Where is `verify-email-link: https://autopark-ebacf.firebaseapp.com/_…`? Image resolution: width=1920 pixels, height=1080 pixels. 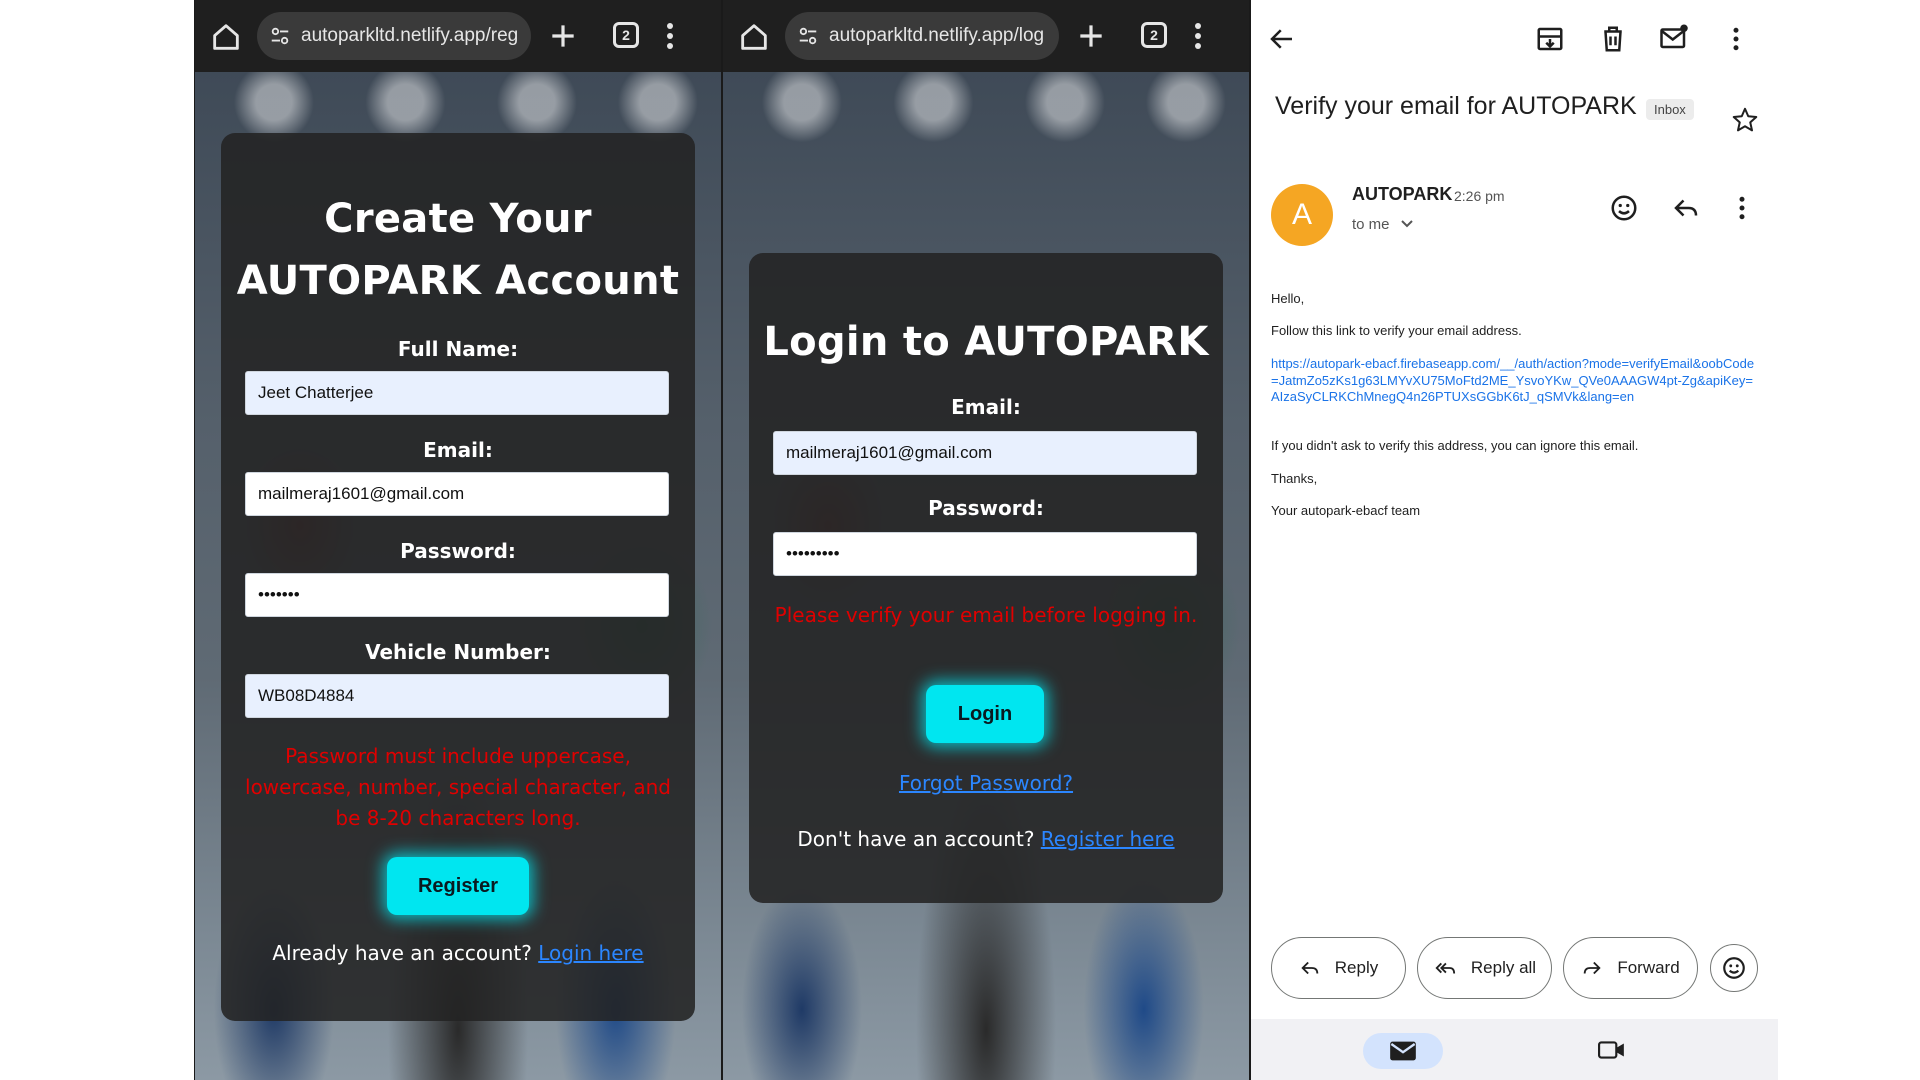 verify-email-link: https://autopark-ebacf.firebaseapp.com/_… is located at coordinates (1516, 381).